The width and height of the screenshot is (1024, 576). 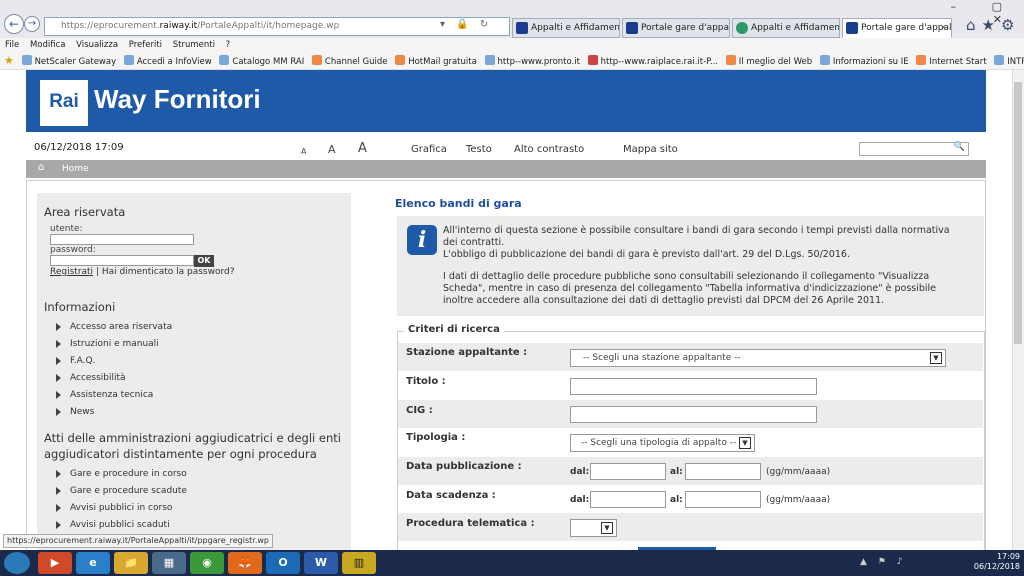 I want to click on register-link: Registrati, so click(x=71, y=272).